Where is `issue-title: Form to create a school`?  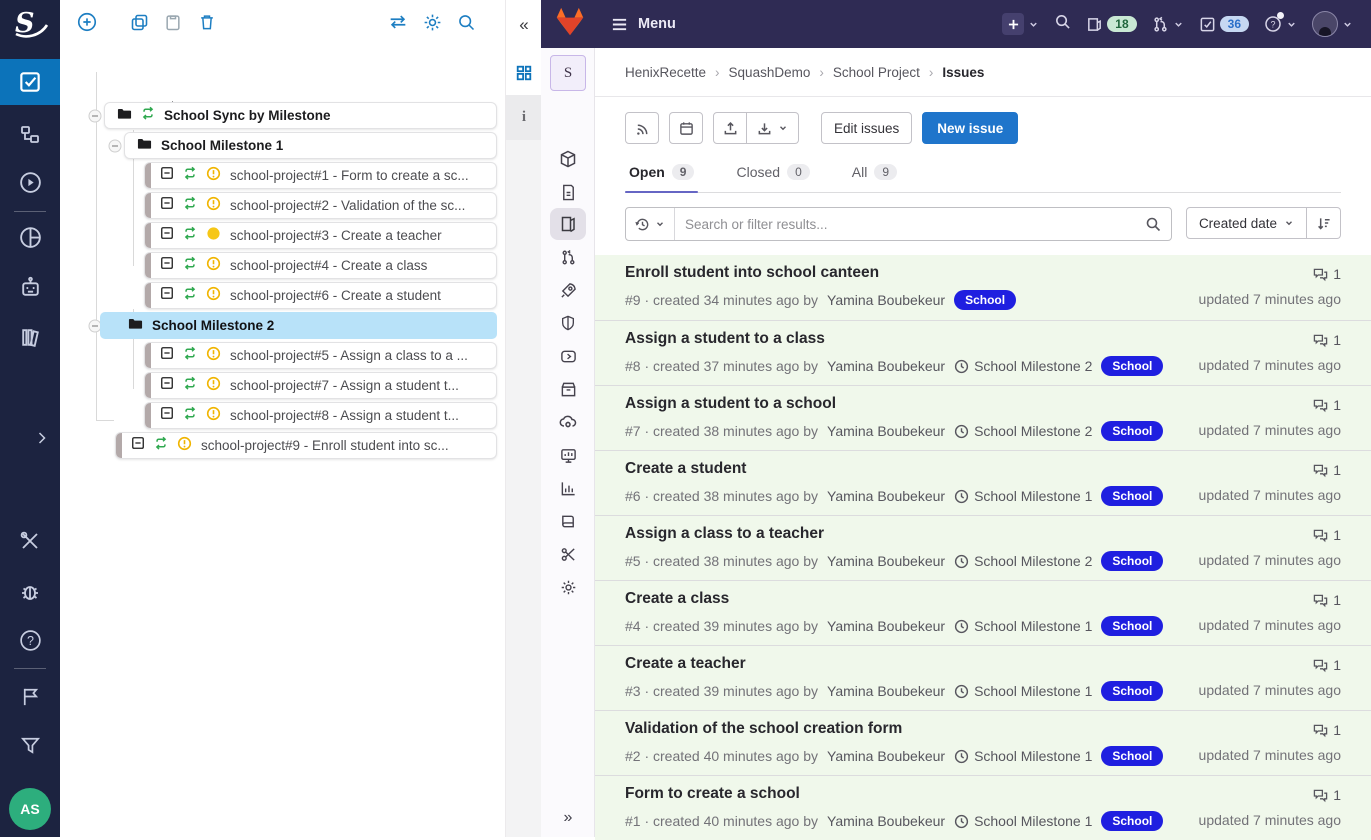
issue-title: Form to create a school is located at coordinates (712, 793).